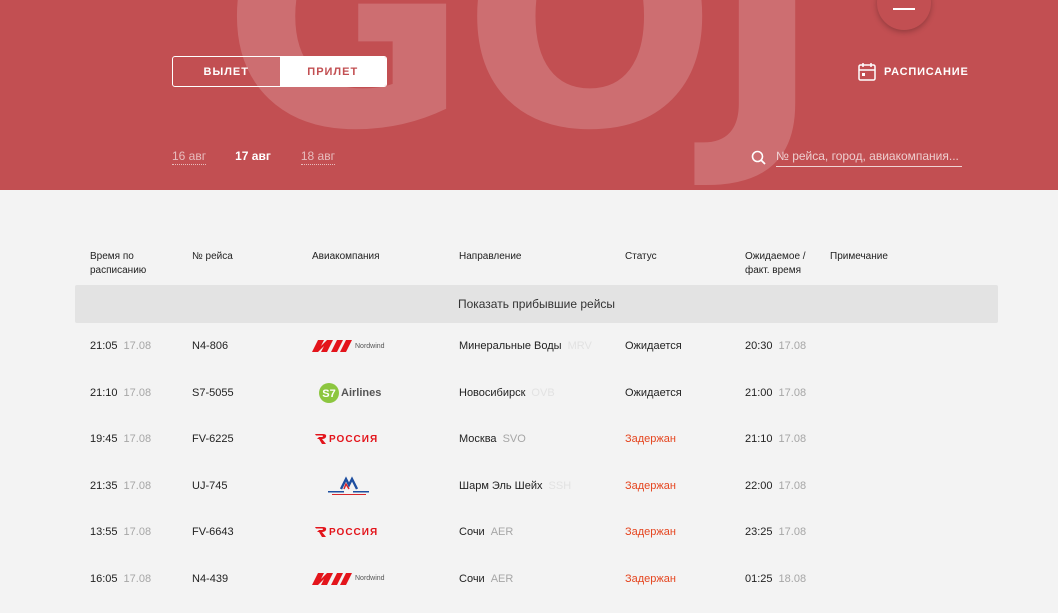 The image size is (1058, 613). I want to click on date-16-aug: 16 авг, so click(189, 157).